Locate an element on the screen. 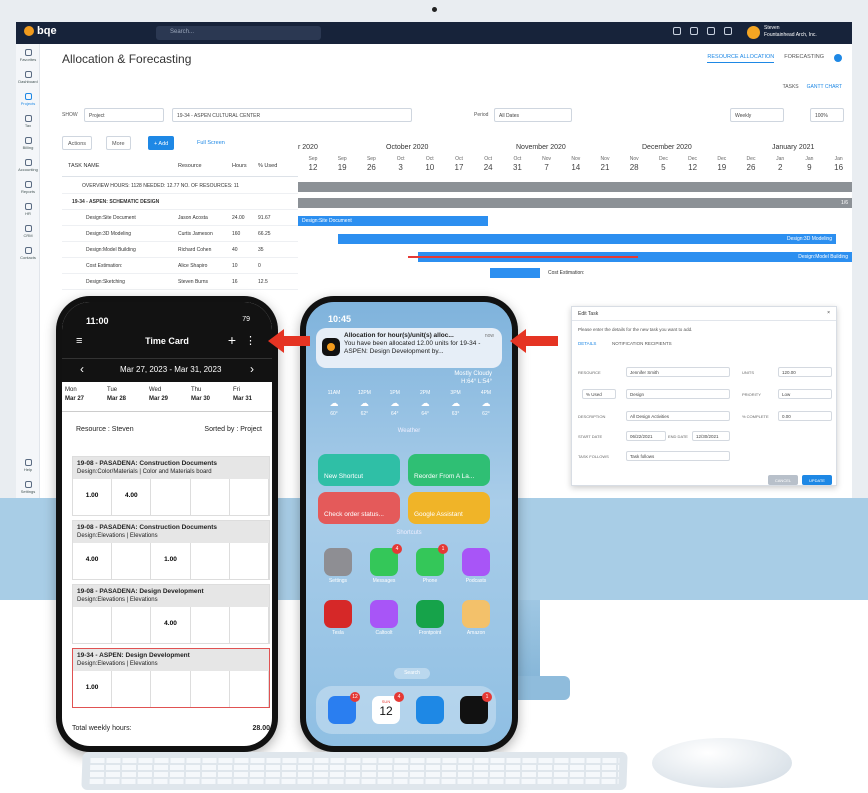 Image resolution: width=868 pixels, height=793 pixels. table-row: Cost Estimation: Alice Shapiro 10 0 is located at coordinates (180, 266).